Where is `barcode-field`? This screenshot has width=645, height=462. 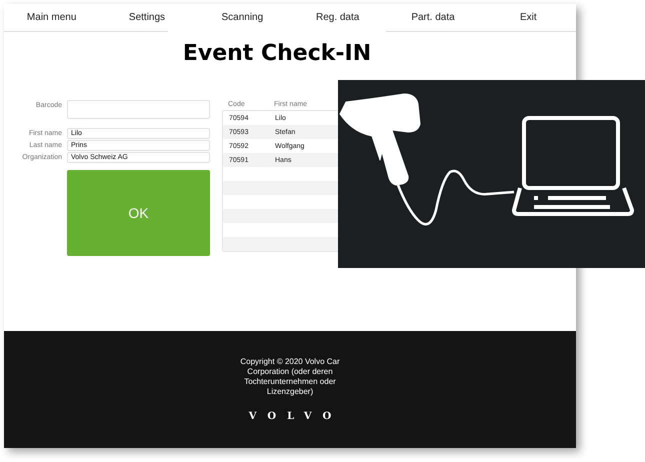 barcode-field is located at coordinates (138, 109).